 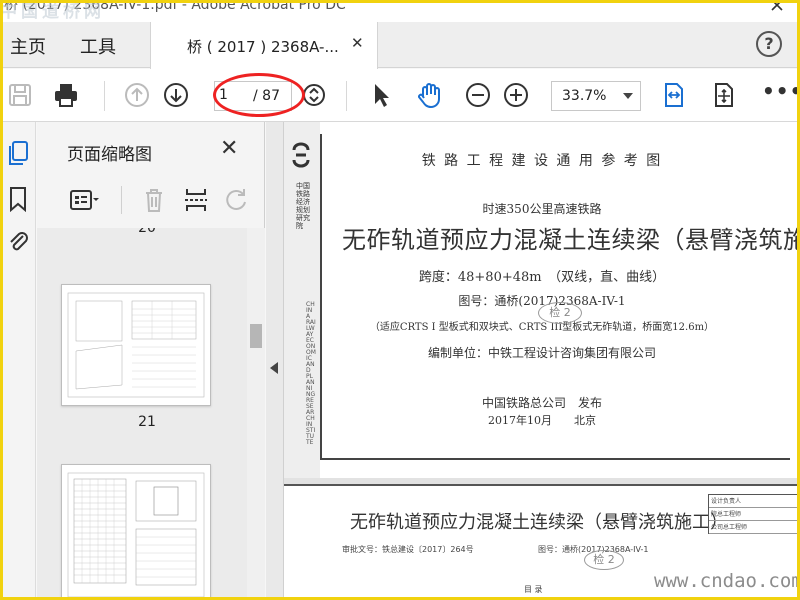 What do you see at coordinates (256, 336) in the screenshot?
I see `scrollbar-thumb` at bounding box center [256, 336].